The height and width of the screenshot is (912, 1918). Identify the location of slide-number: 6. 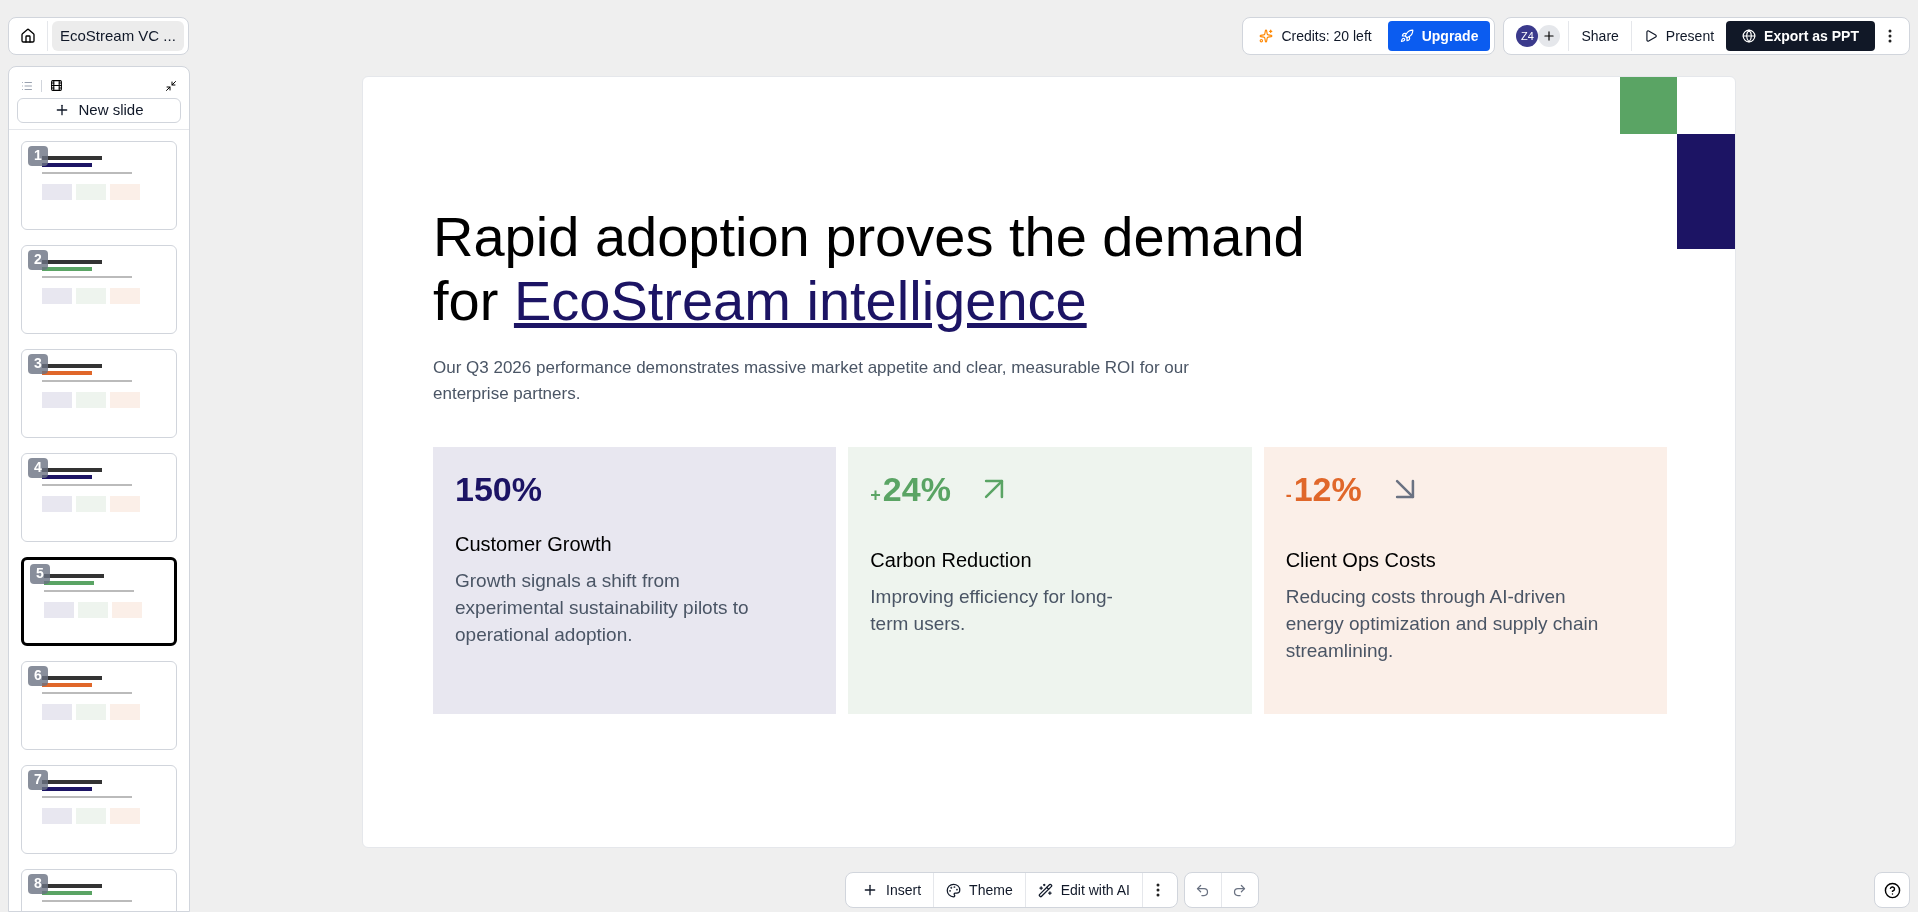
(38, 675).